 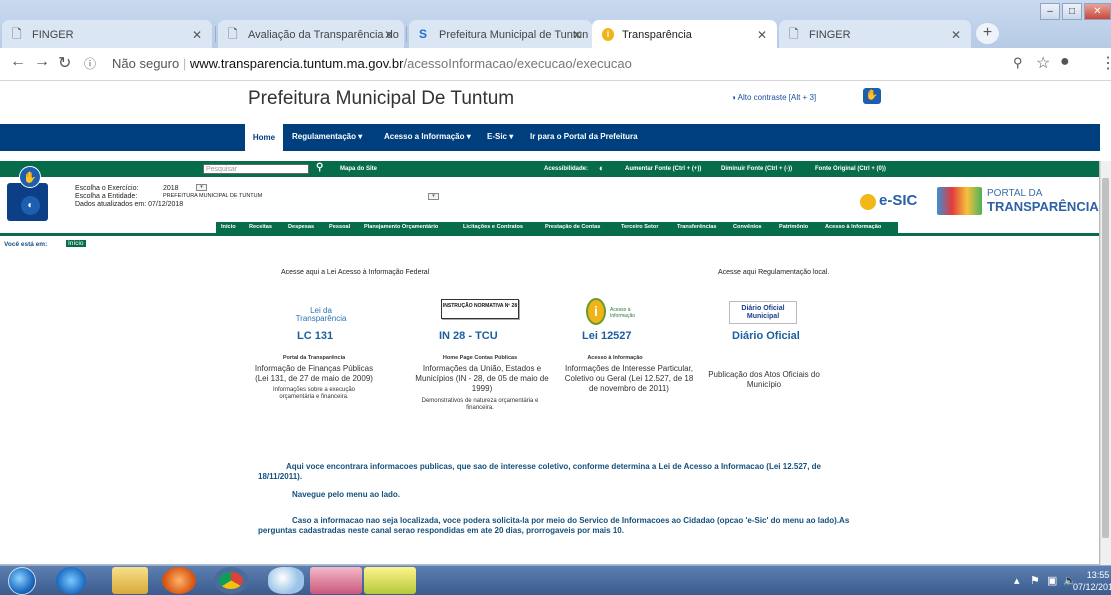 What do you see at coordinates (1065, 62) in the screenshot?
I see `profile-icon: ●` at bounding box center [1065, 62].